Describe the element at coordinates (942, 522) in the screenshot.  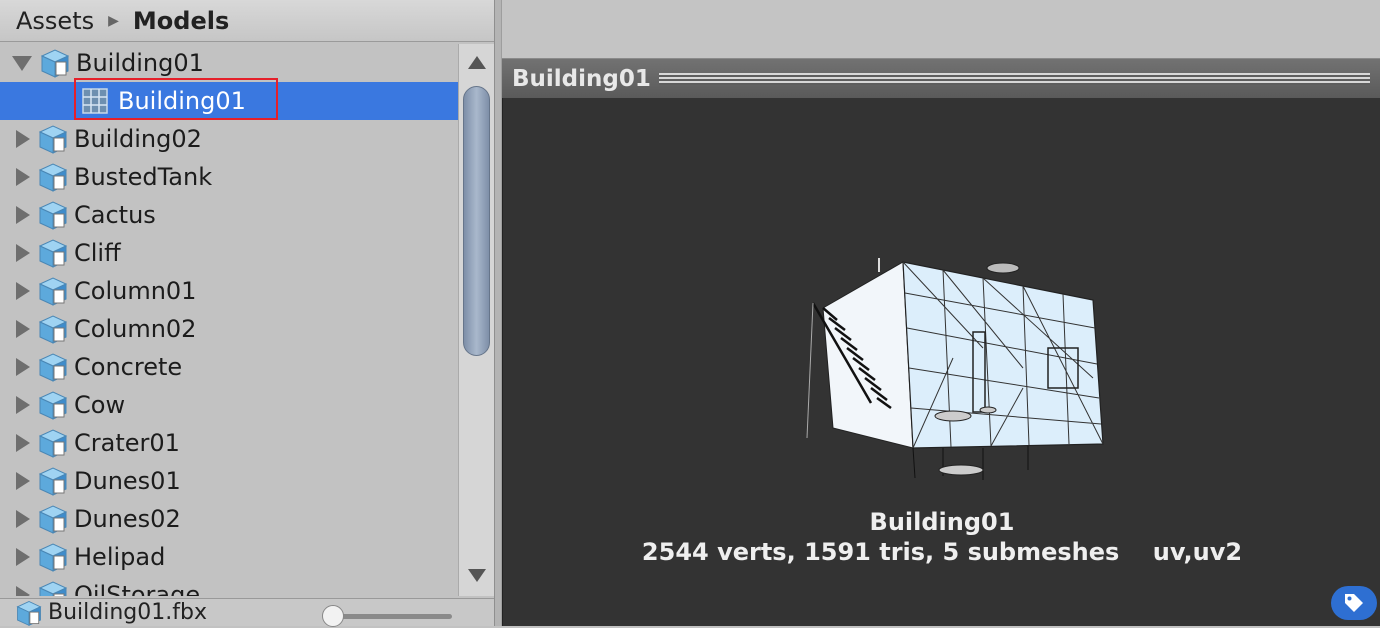
I see `mesh-name-label: Building01` at that location.